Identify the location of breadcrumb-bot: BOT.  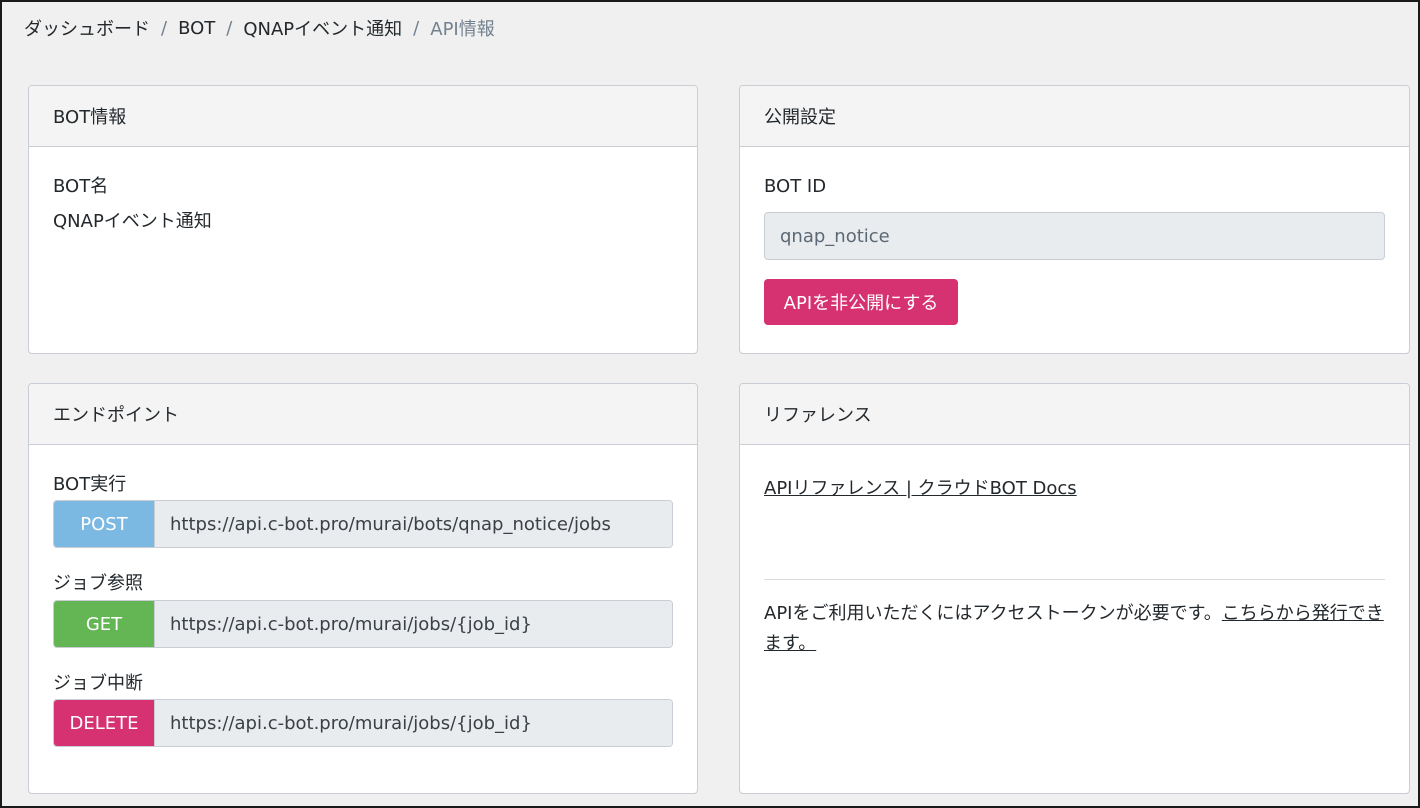
(196, 28).